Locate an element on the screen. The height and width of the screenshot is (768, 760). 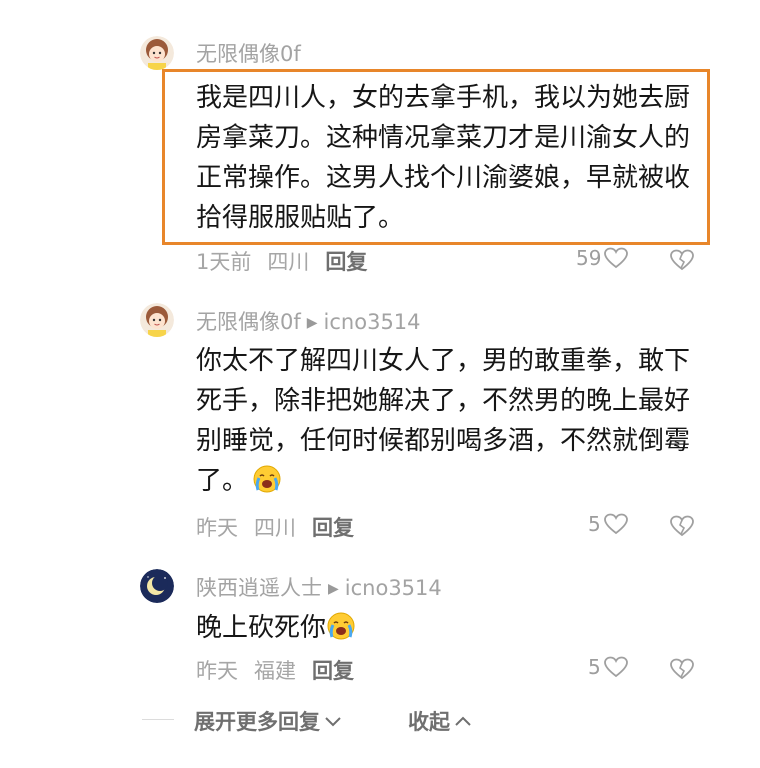
comment-time: 1天前 is located at coordinates (224, 262).